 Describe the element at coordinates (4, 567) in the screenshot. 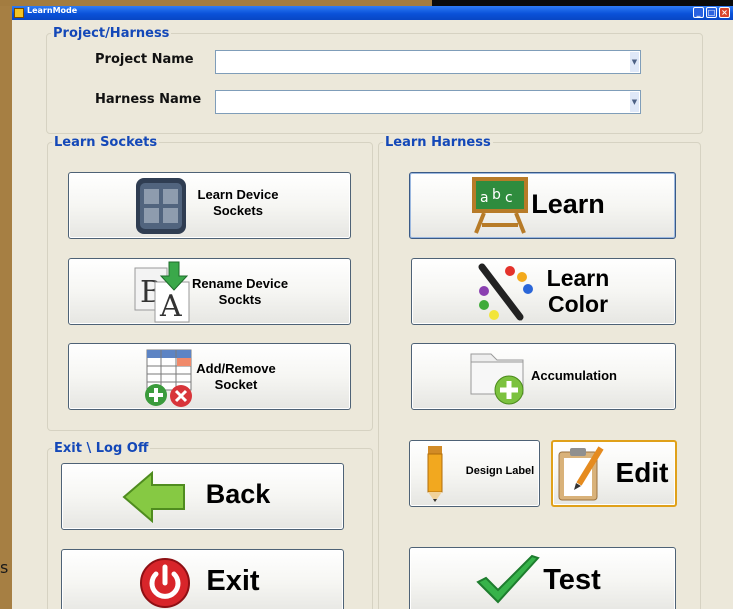

I see `desktop-text: s` at that location.